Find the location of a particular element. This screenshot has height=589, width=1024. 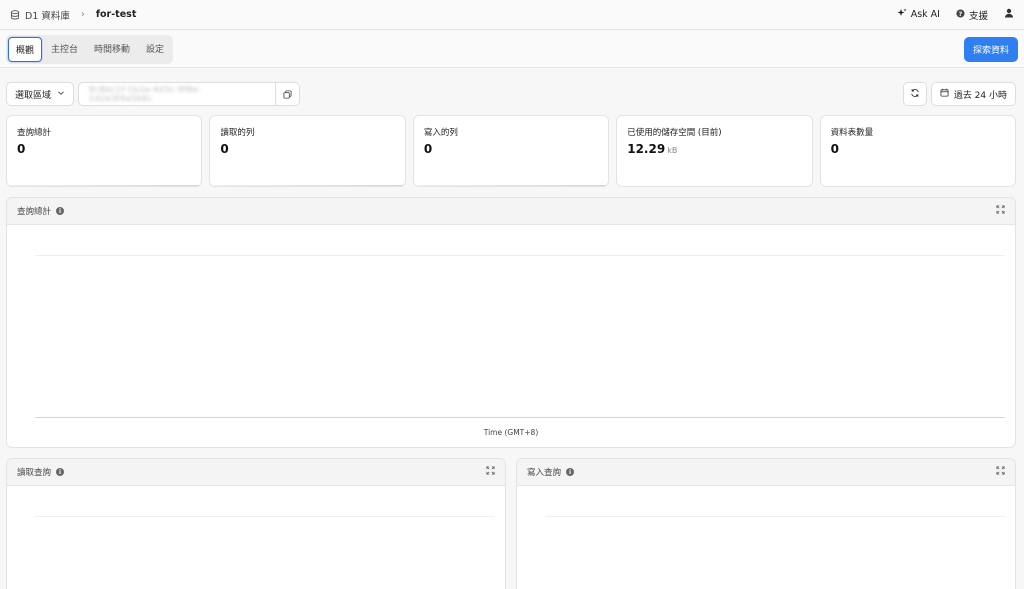

ask-ai-label: Ask AI is located at coordinates (925, 14).